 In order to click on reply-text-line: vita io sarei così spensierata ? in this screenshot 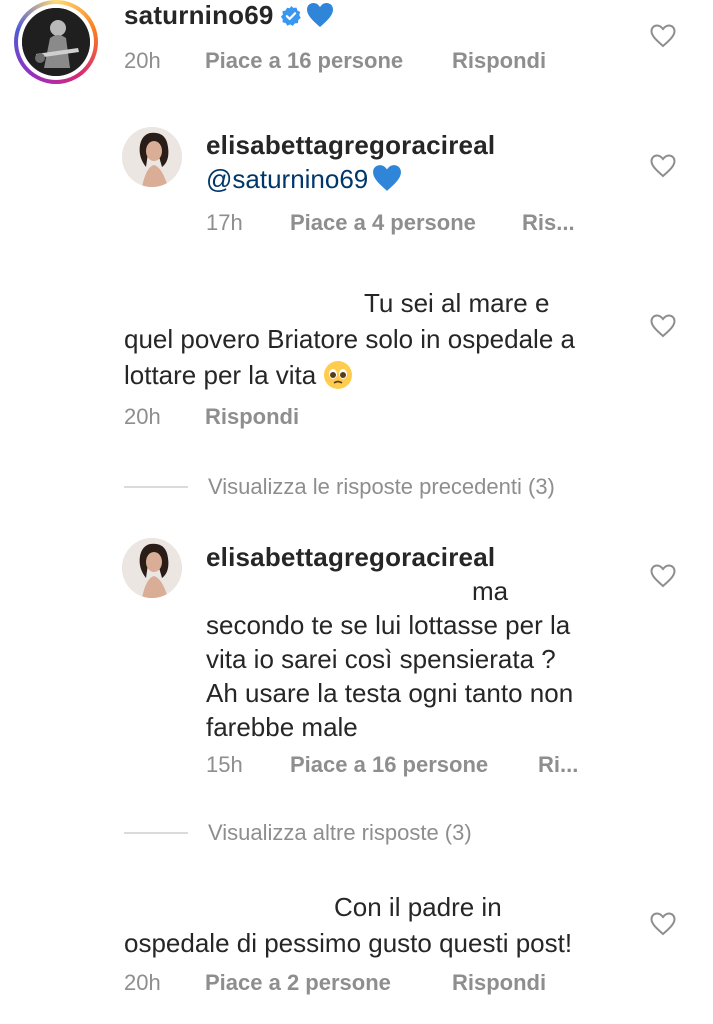, I will do `click(381, 659)`.